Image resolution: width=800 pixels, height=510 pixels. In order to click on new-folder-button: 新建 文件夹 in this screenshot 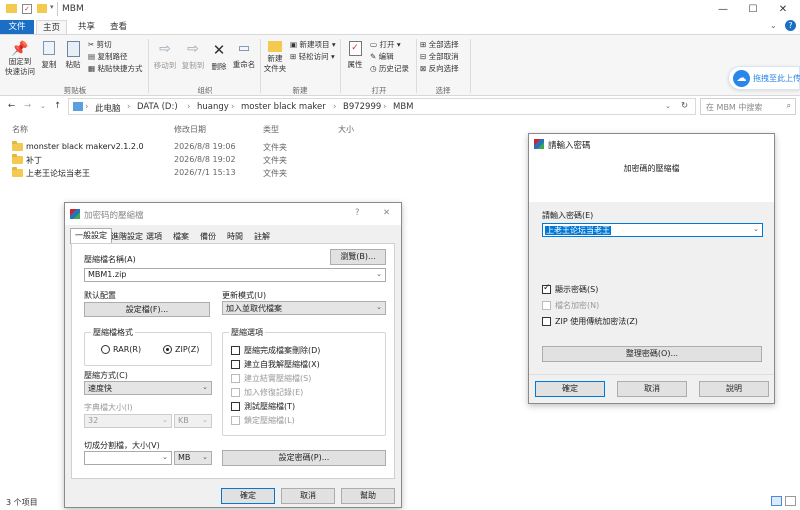, I will do `click(275, 57)`.